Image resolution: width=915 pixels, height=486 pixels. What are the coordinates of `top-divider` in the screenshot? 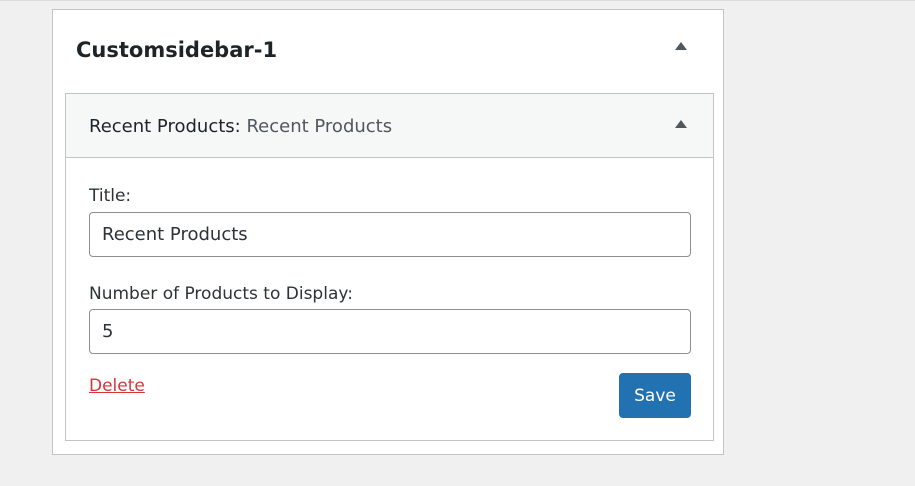 It's located at (457, 0).